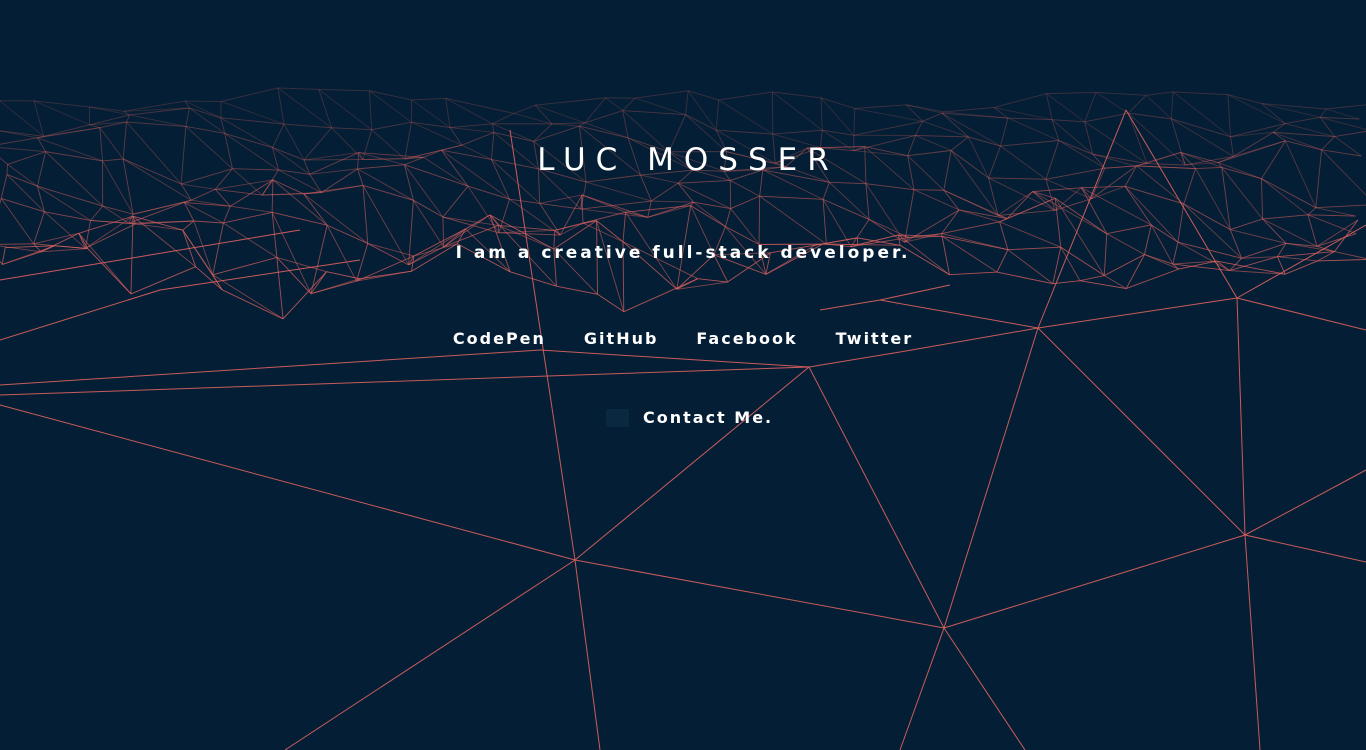 The width and height of the screenshot is (1366, 750). I want to click on mail-icon, so click(617, 417).